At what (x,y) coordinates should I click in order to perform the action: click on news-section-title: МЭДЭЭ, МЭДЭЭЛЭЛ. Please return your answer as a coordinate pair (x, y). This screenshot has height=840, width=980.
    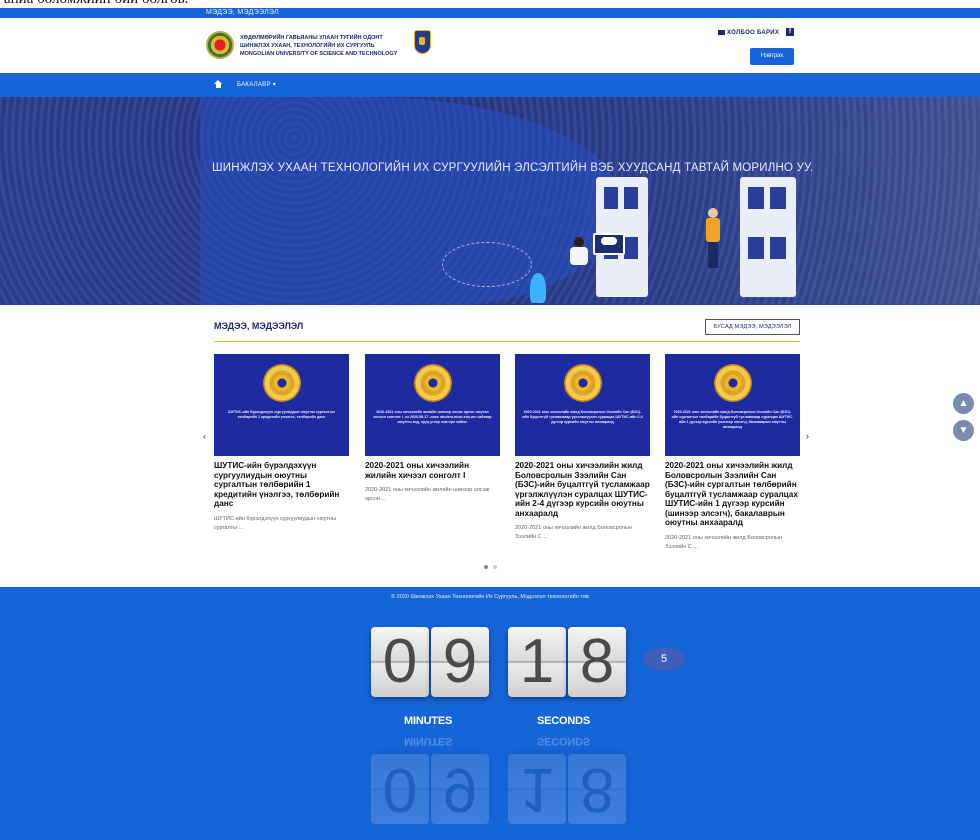
    Looking at the image, I should click on (259, 326).